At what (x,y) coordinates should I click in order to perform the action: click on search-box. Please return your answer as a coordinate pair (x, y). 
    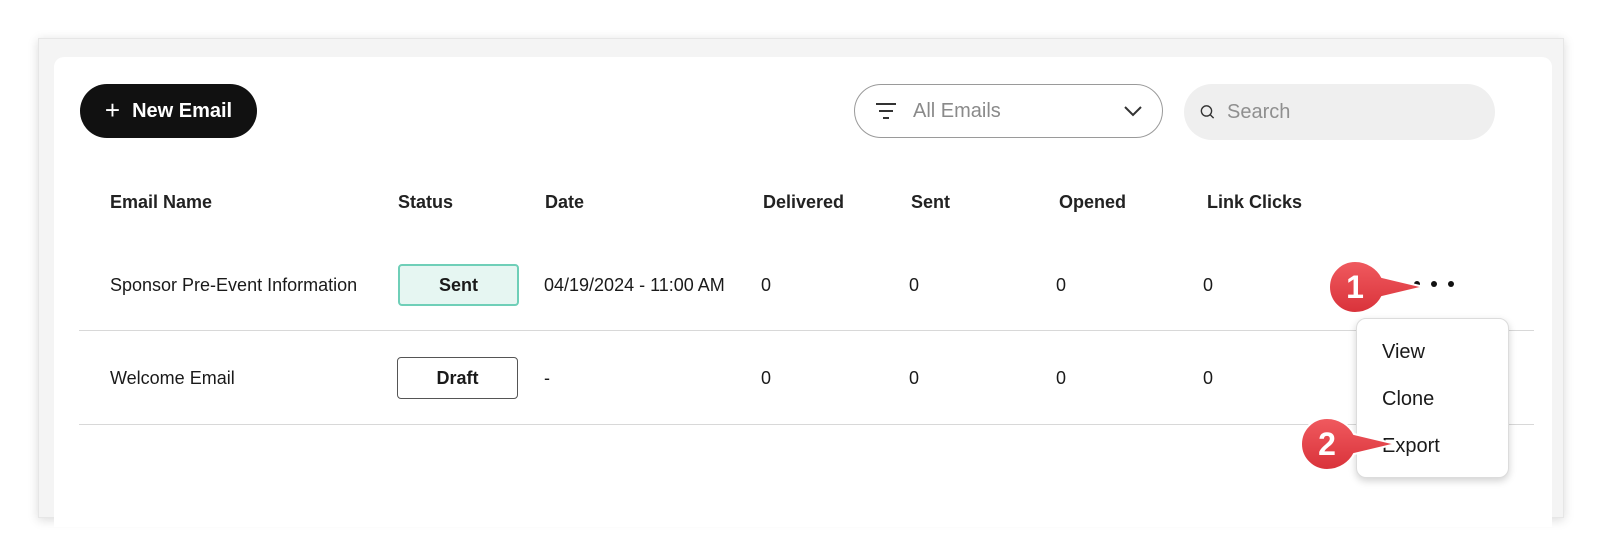
    Looking at the image, I should click on (1339, 112).